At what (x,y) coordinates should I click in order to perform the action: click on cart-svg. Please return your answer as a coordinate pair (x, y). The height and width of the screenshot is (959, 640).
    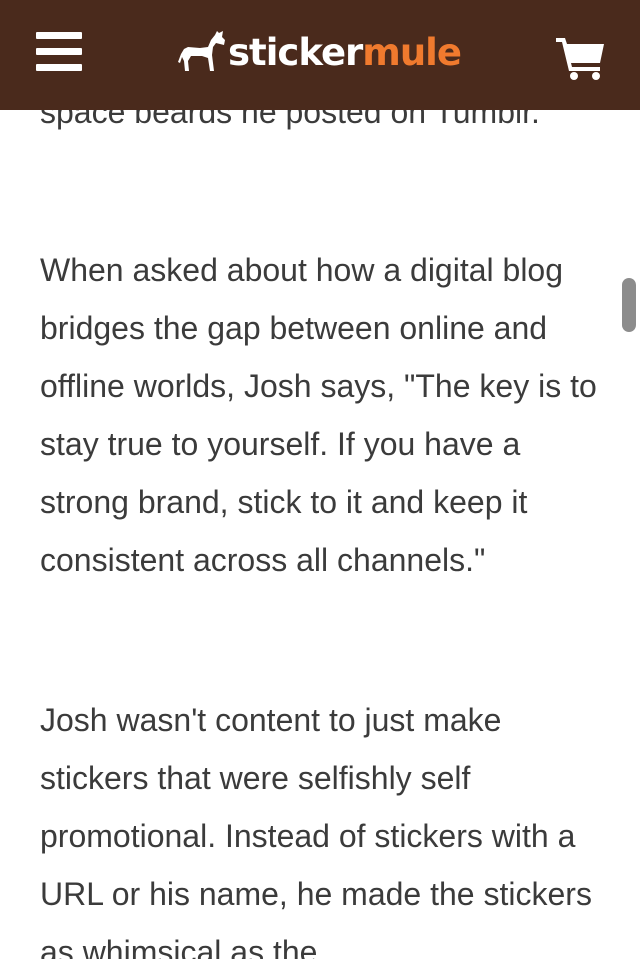
    Looking at the image, I should click on (580, 59).